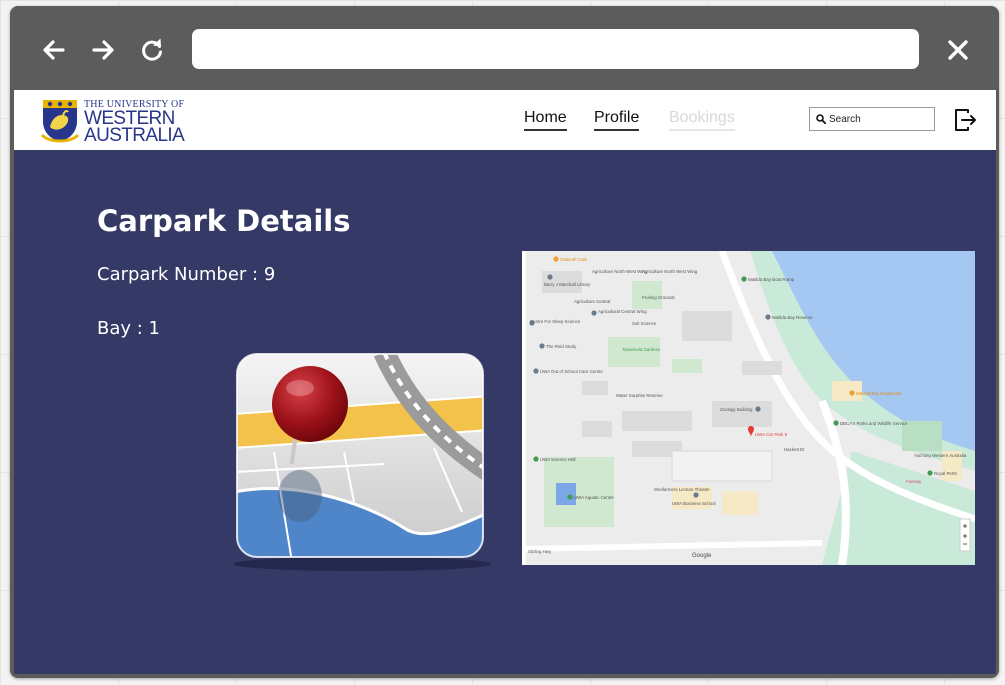 This screenshot has height=685, width=1005. What do you see at coordinates (60, 121) in the screenshot?
I see `crest-icon` at bounding box center [60, 121].